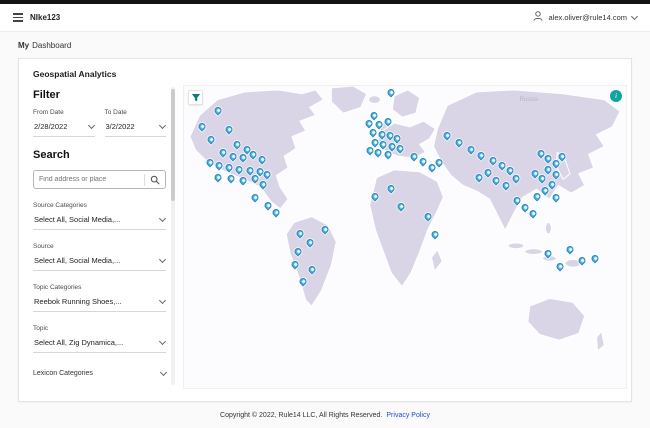 The width and height of the screenshot is (650, 428). I want to click on lexicon-categories-select: Lexicon Categories, so click(100, 372).